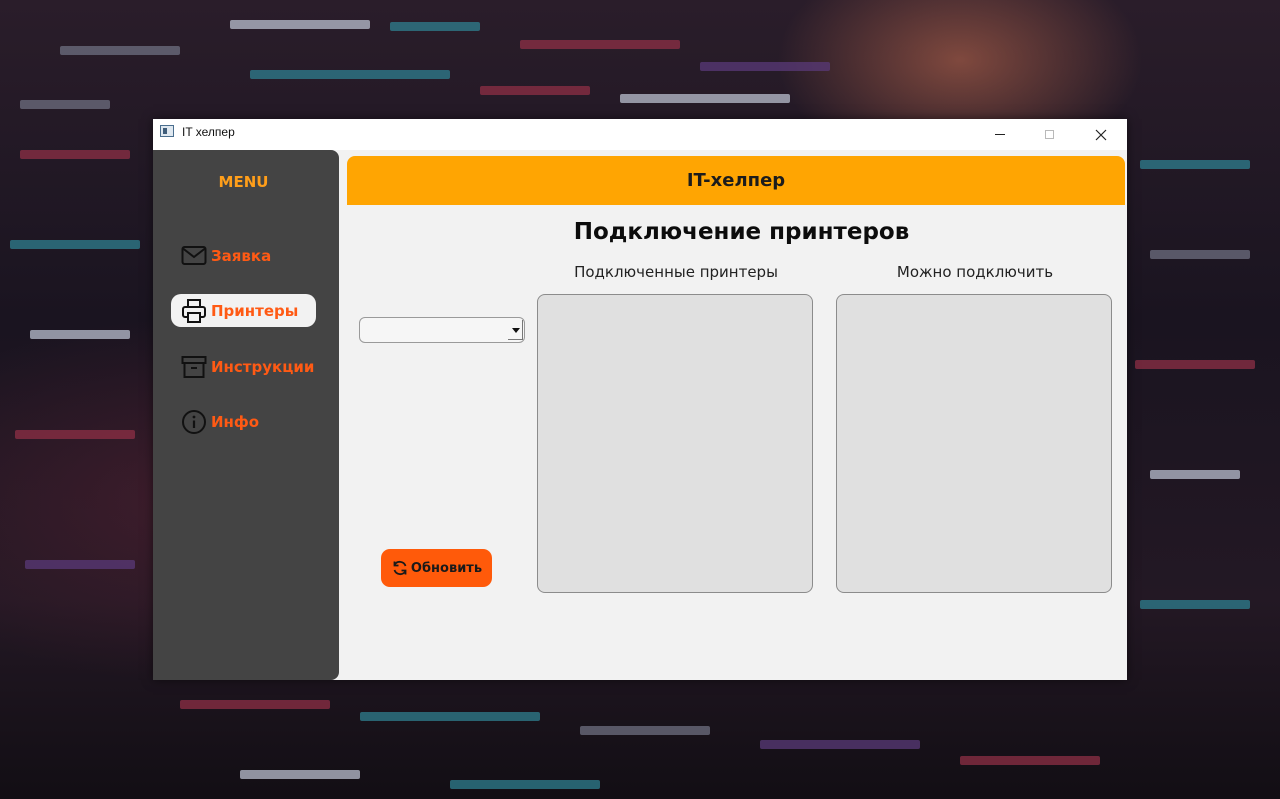  I want to click on refresh-icon, so click(400, 568).